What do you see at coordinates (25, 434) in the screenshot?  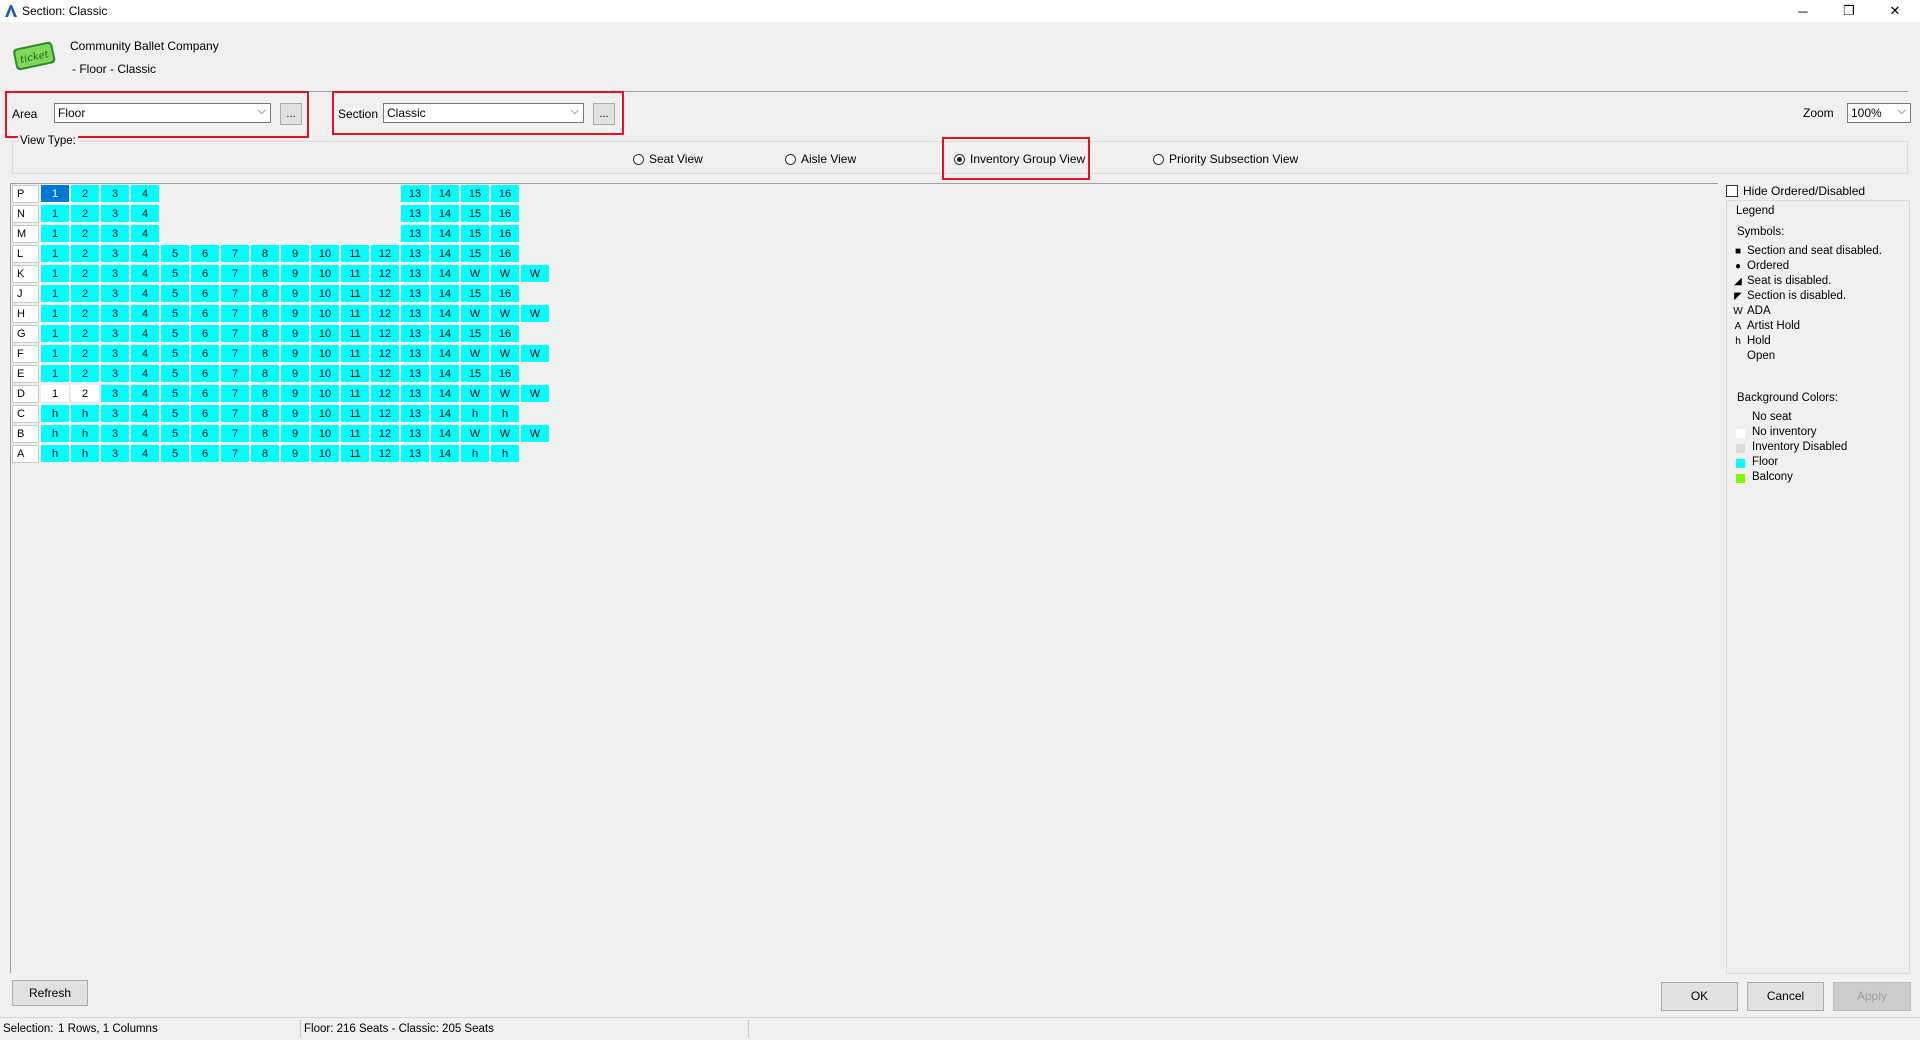 I see `row-label: B` at bounding box center [25, 434].